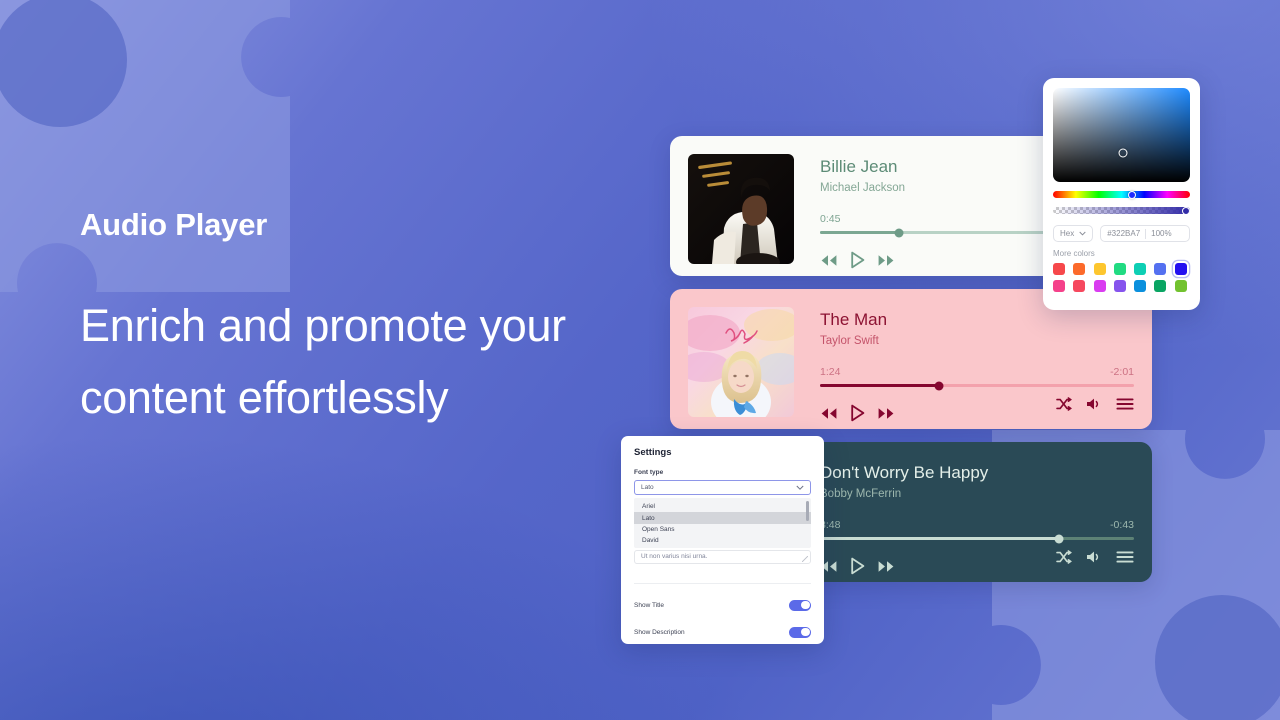 Image resolution: width=1280 pixels, height=720 pixels. What do you see at coordinates (854, 319) in the screenshot?
I see `track-title: The Man` at bounding box center [854, 319].